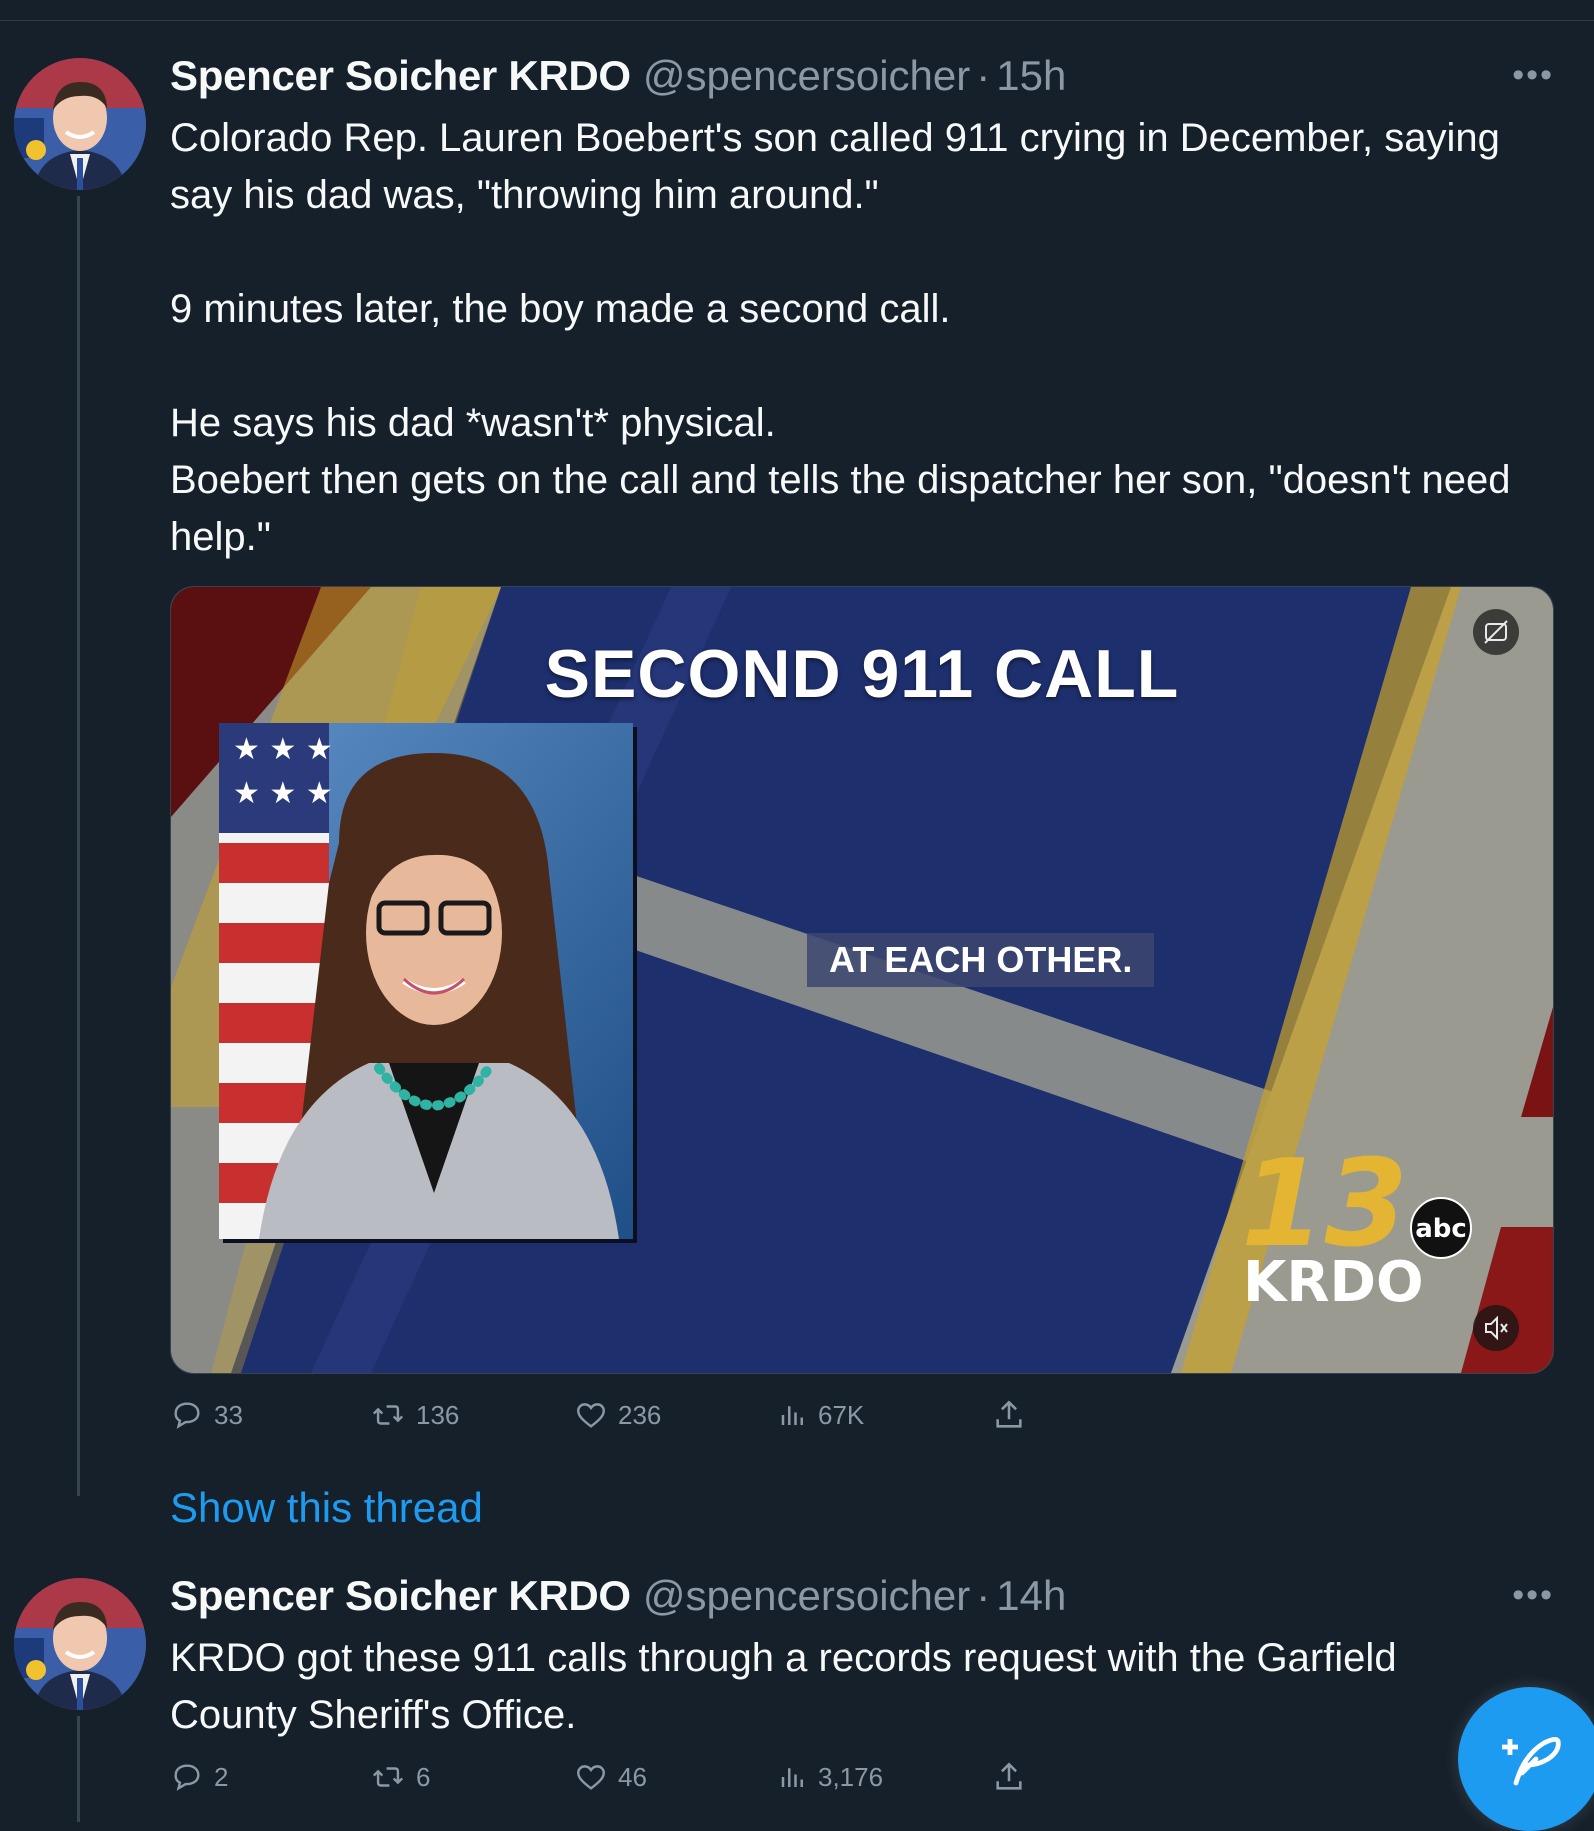 This screenshot has width=1594, height=1831. What do you see at coordinates (326, 1508) in the screenshot?
I see `show-thread-link: Show this thread` at bounding box center [326, 1508].